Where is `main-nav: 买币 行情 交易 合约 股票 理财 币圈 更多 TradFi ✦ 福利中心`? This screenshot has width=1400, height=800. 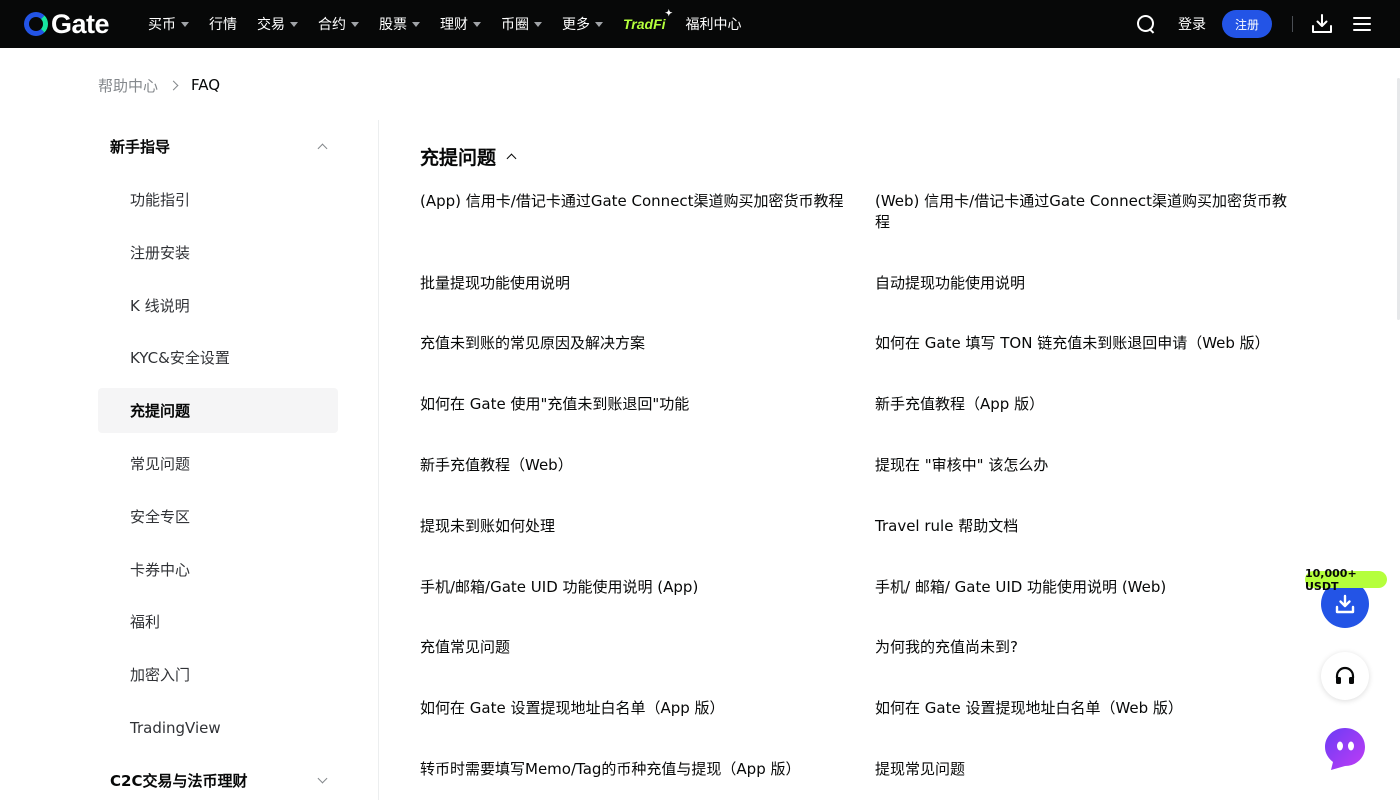 main-nav: 买币 行情 交易 合约 股票 理财 币圈 更多 TradFi ✦ 福利中心 is located at coordinates (455, 24).